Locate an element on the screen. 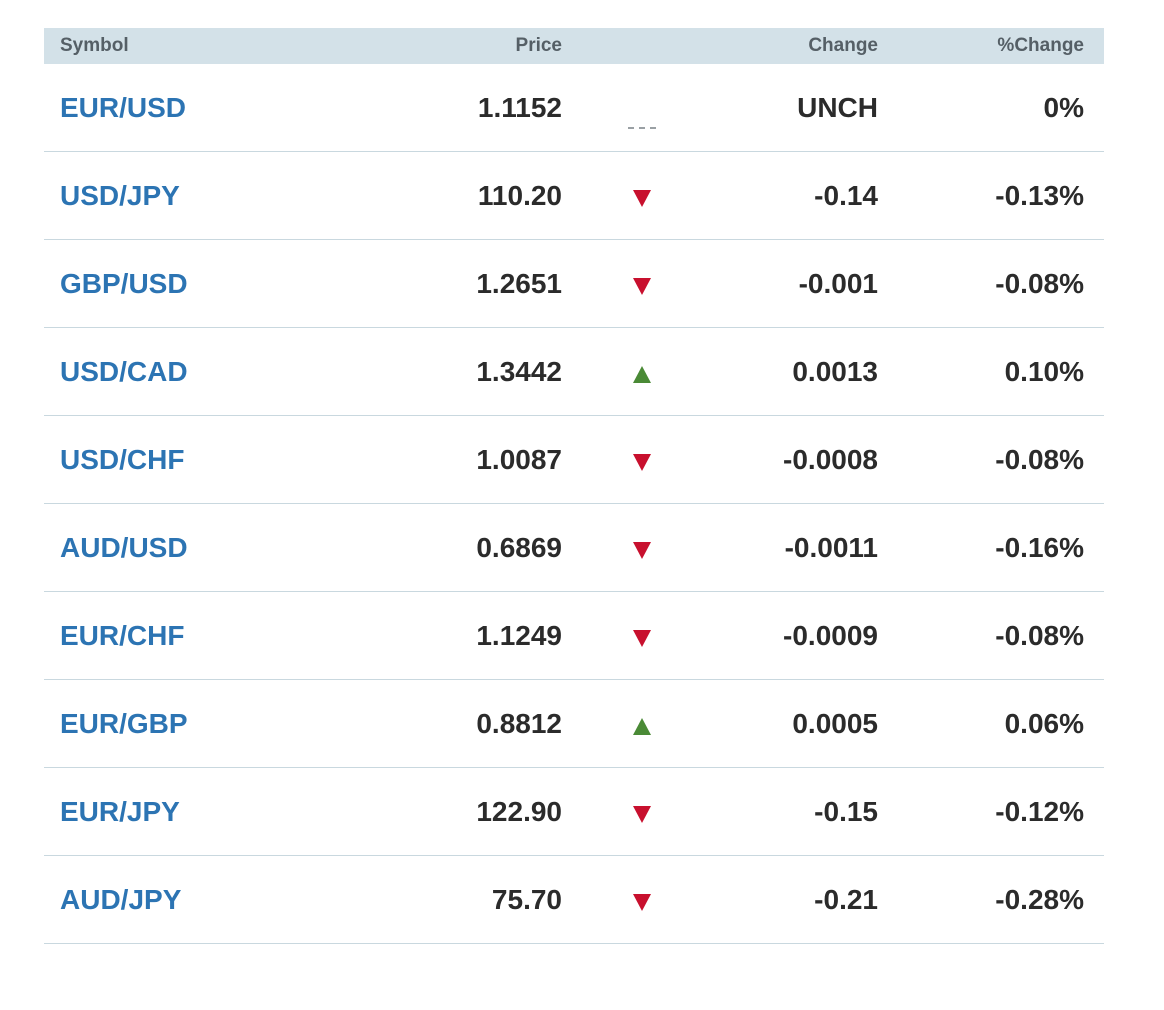  change-value: -0.21 is located at coordinates (846, 899).